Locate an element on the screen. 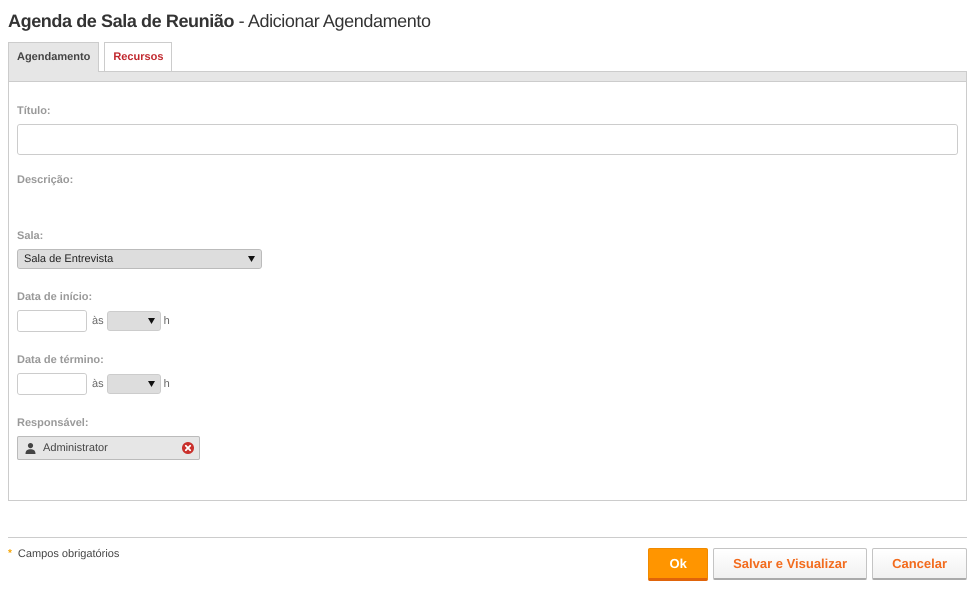 The image size is (975, 611). page-title: Agenda de Sala de Reunião - Adicionar Agendamento is located at coordinates (220, 21).